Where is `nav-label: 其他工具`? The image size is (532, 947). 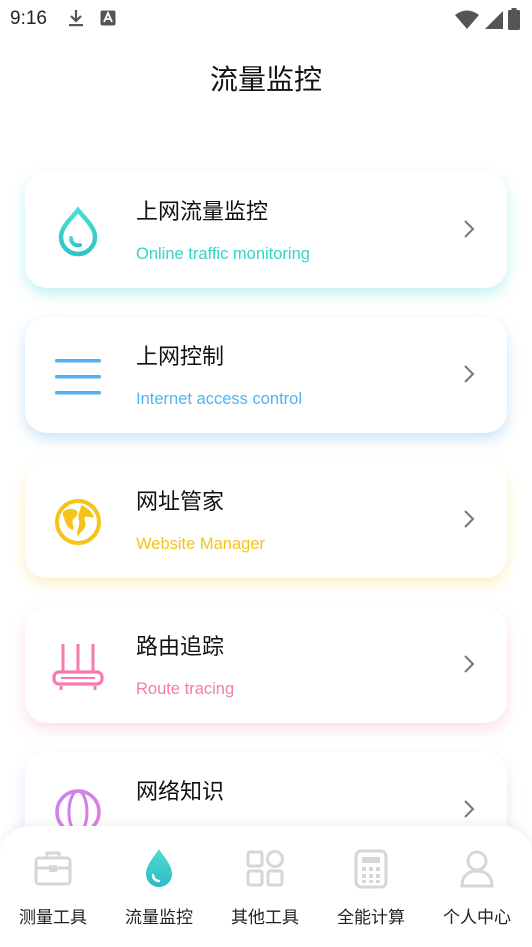
nav-label: 其他工具 is located at coordinates (265, 918).